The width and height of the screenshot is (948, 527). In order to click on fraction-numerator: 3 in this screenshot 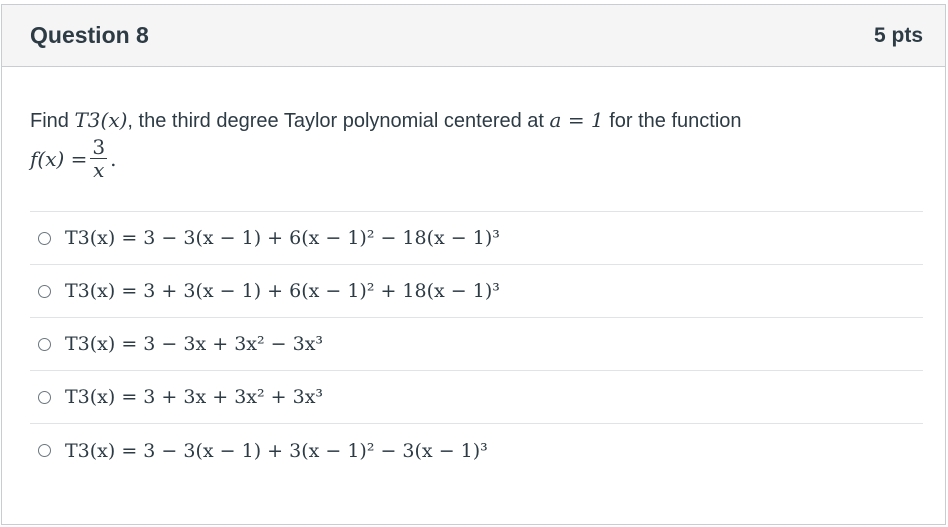, I will do `click(99, 147)`.